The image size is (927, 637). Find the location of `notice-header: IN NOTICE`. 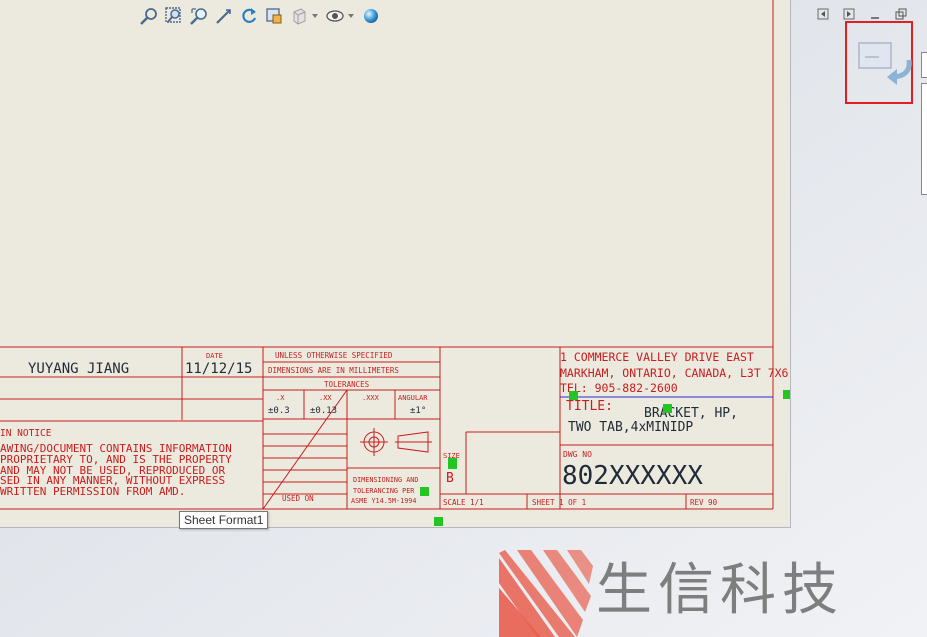

notice-header: IN NOTICE is located at coordinates (26, 433).